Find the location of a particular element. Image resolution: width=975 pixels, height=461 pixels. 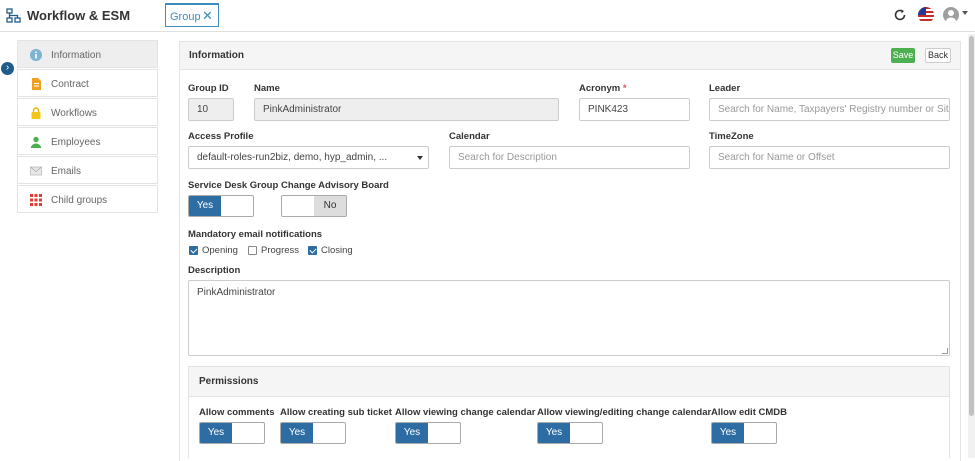

panel-header: Information Save Back is located at coordinates (570, 56).